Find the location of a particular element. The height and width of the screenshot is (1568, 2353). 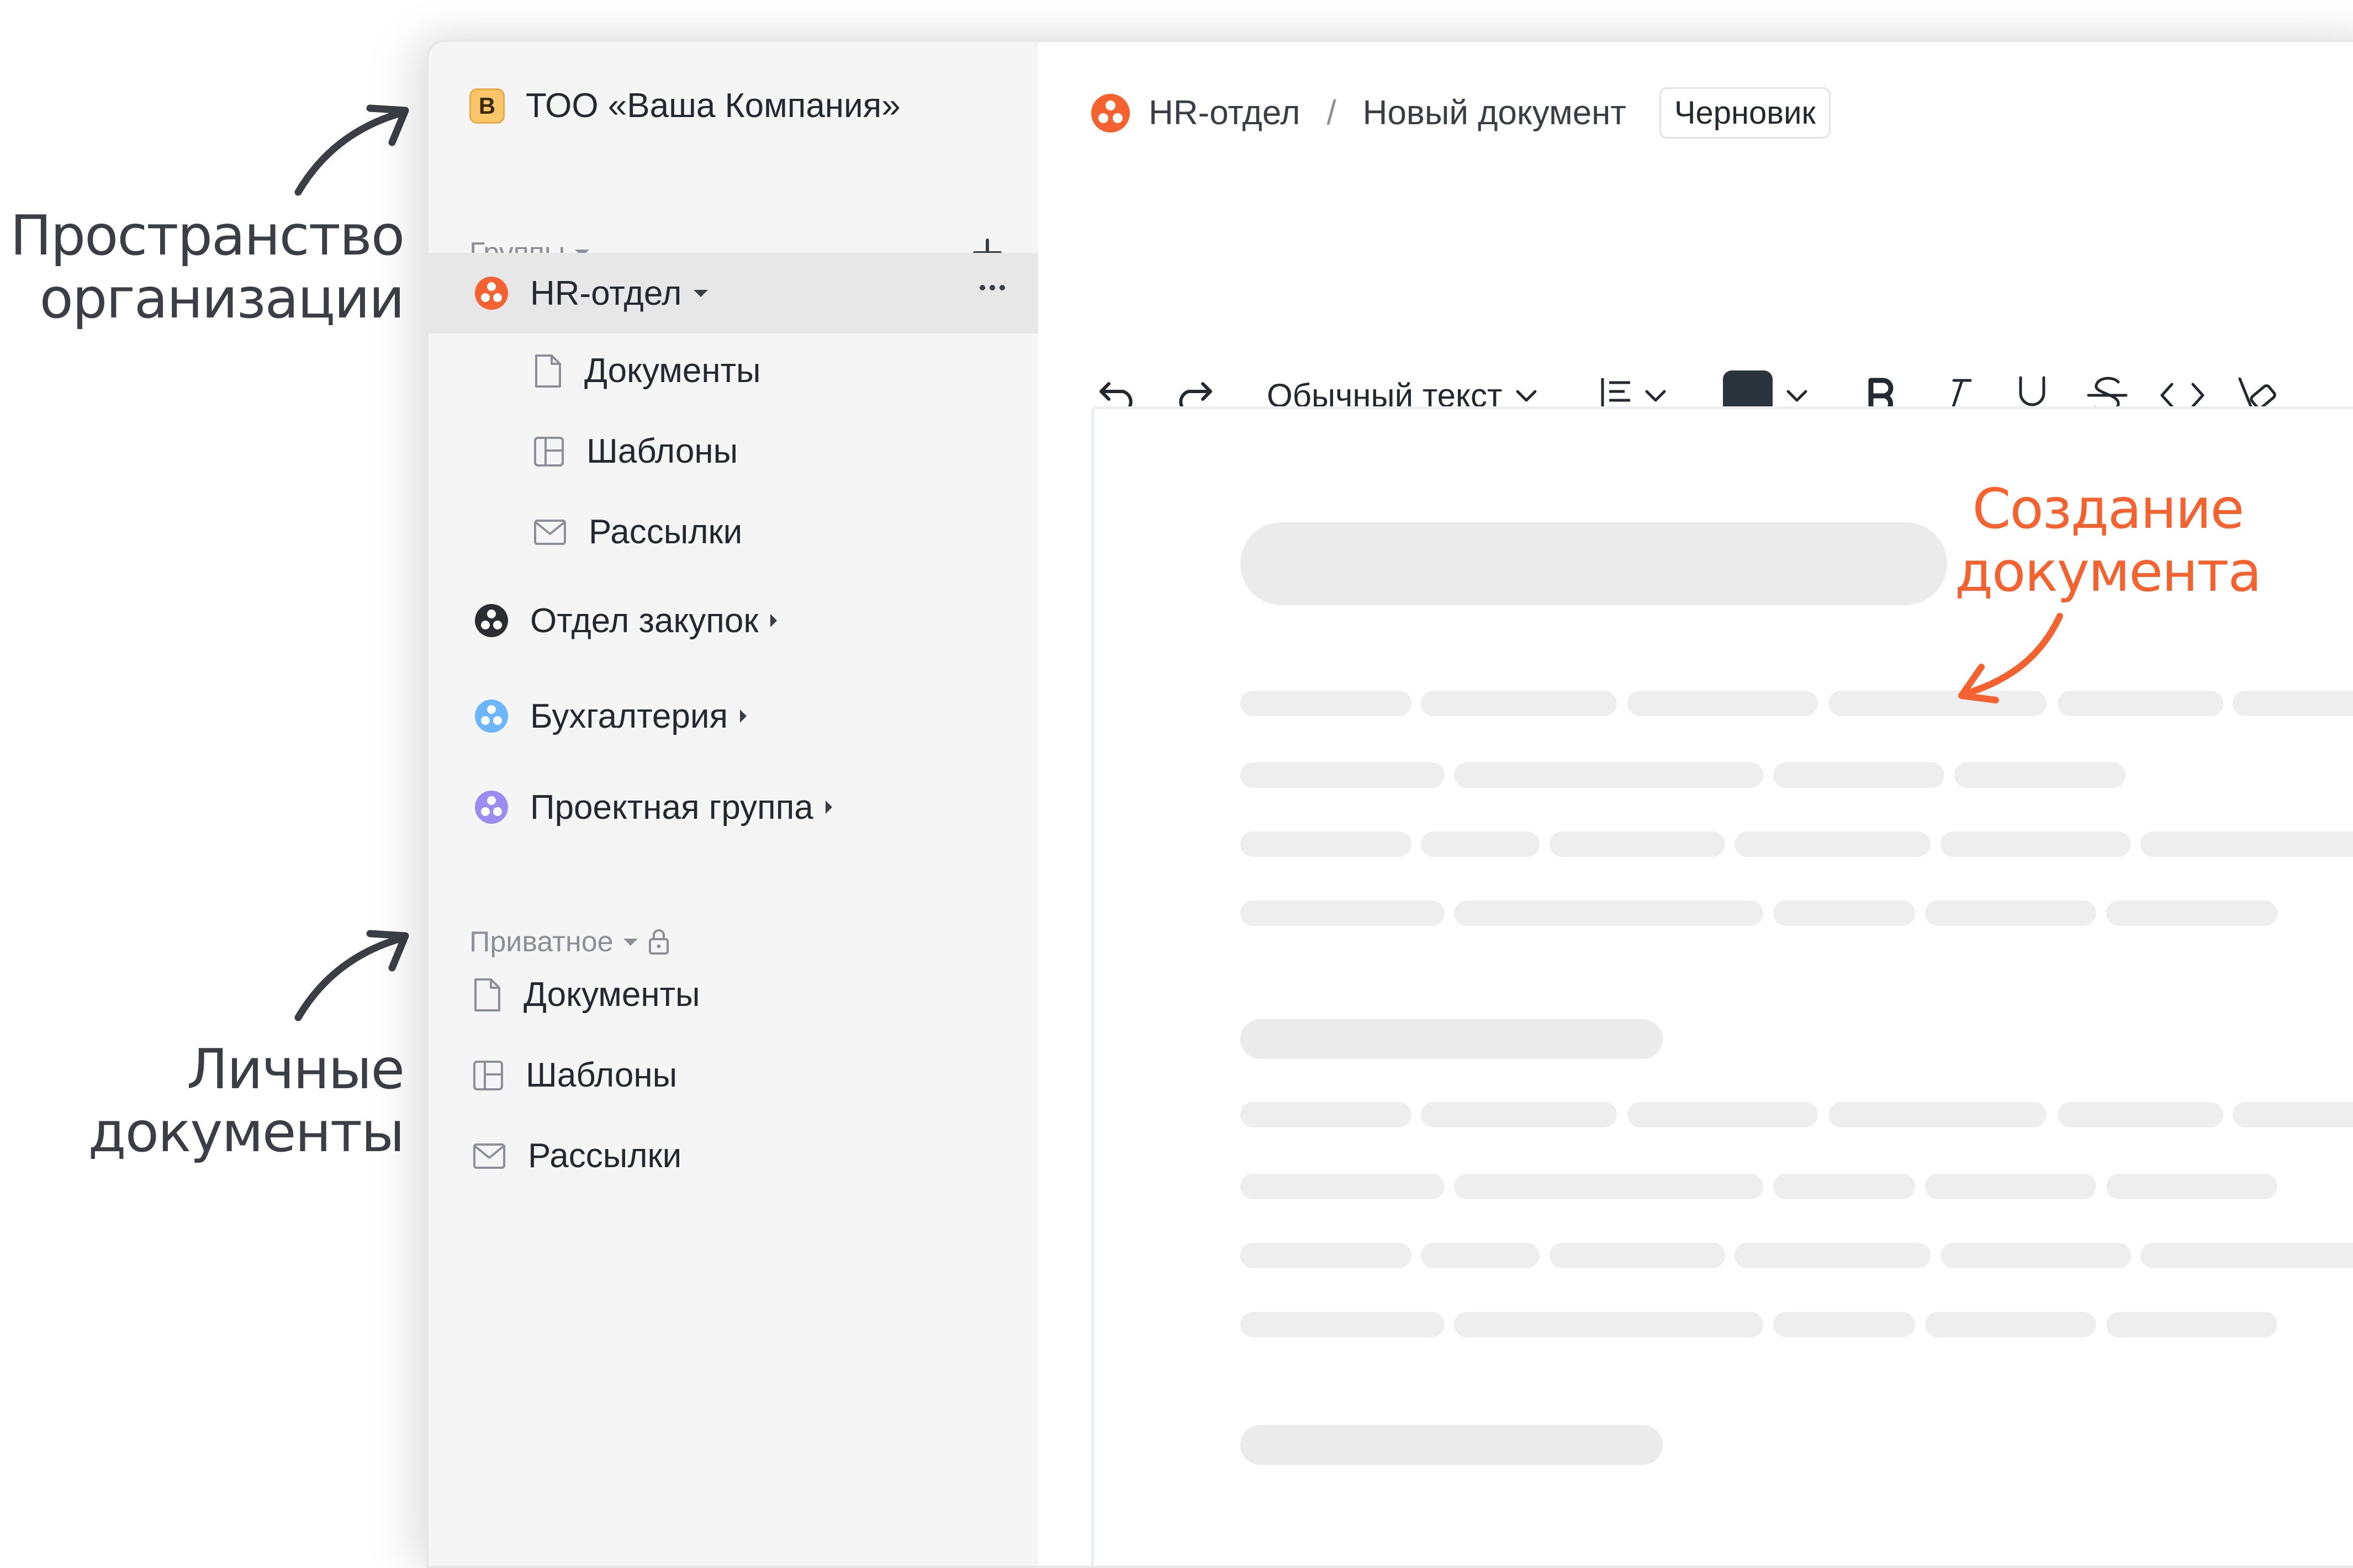

skeleton-title is located at coordinates (1593, 563).